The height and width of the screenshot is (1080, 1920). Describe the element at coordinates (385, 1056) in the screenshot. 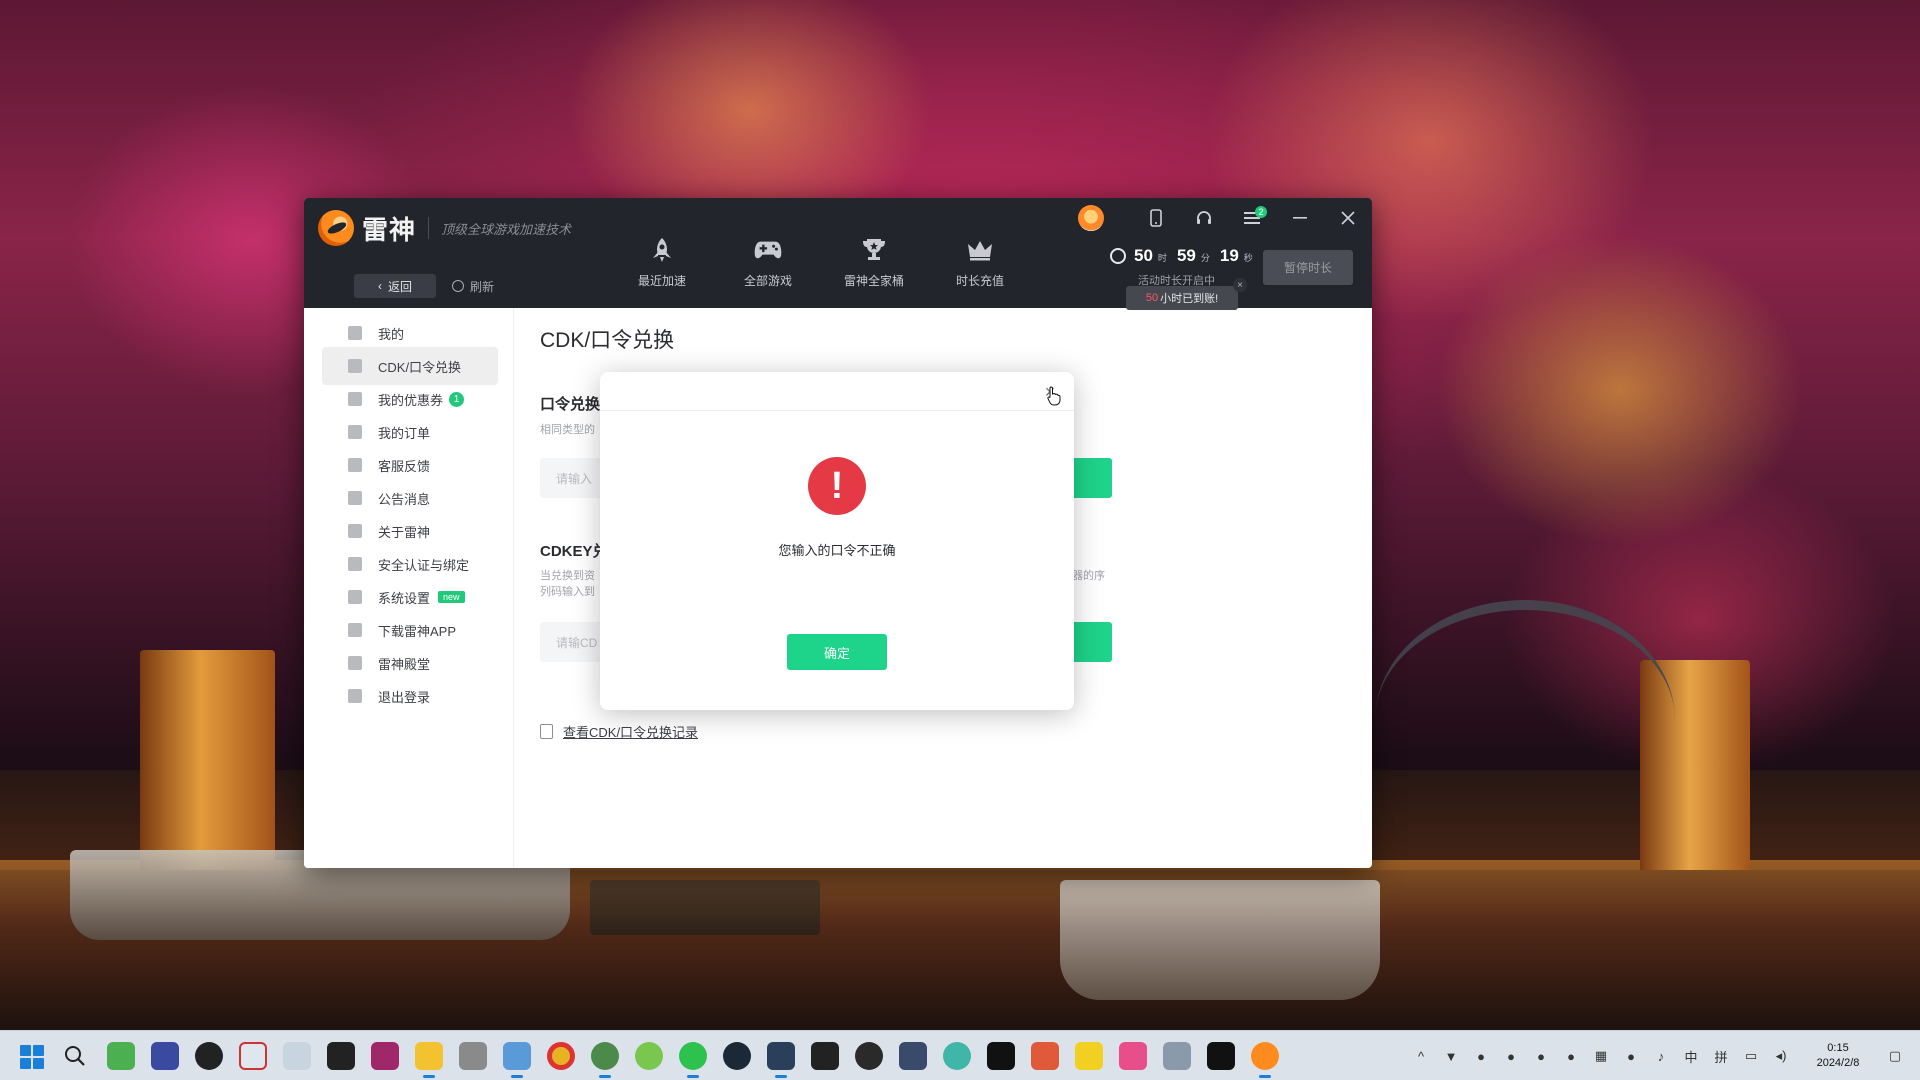

I see `media-app-icon` at that location.